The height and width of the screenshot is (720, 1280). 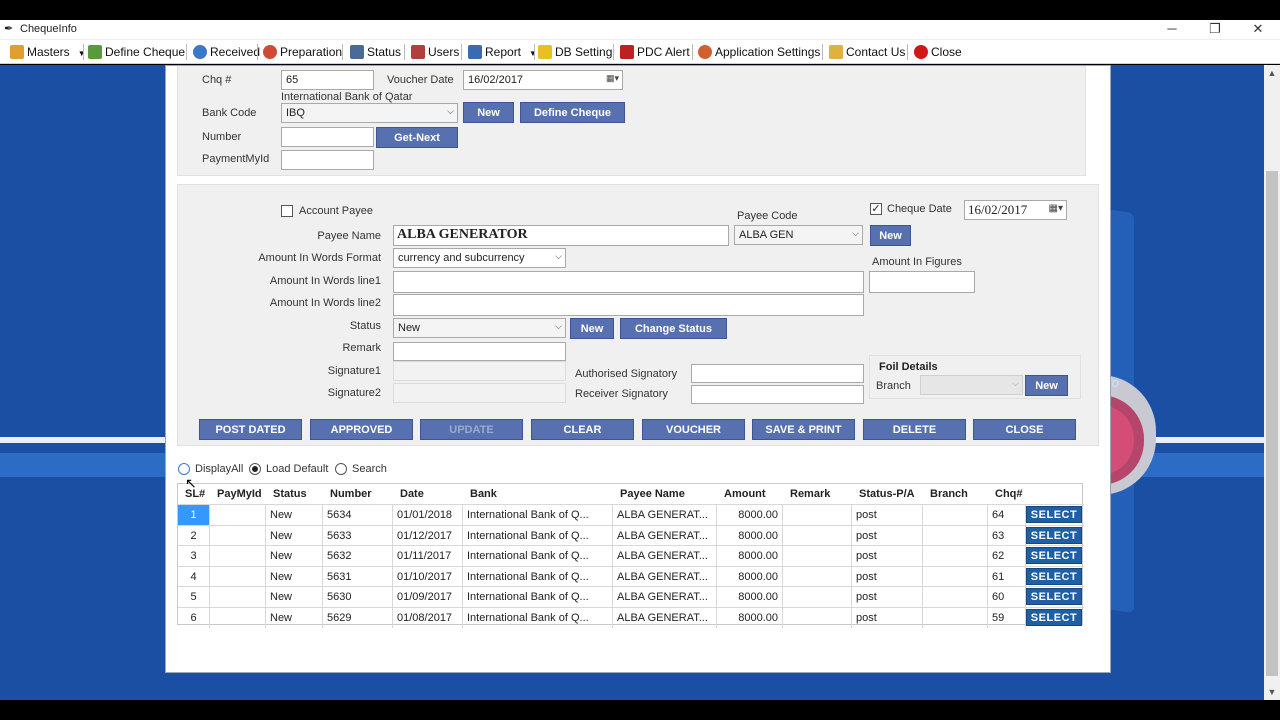 I want to click on number-field, so click(x=327, y=137).